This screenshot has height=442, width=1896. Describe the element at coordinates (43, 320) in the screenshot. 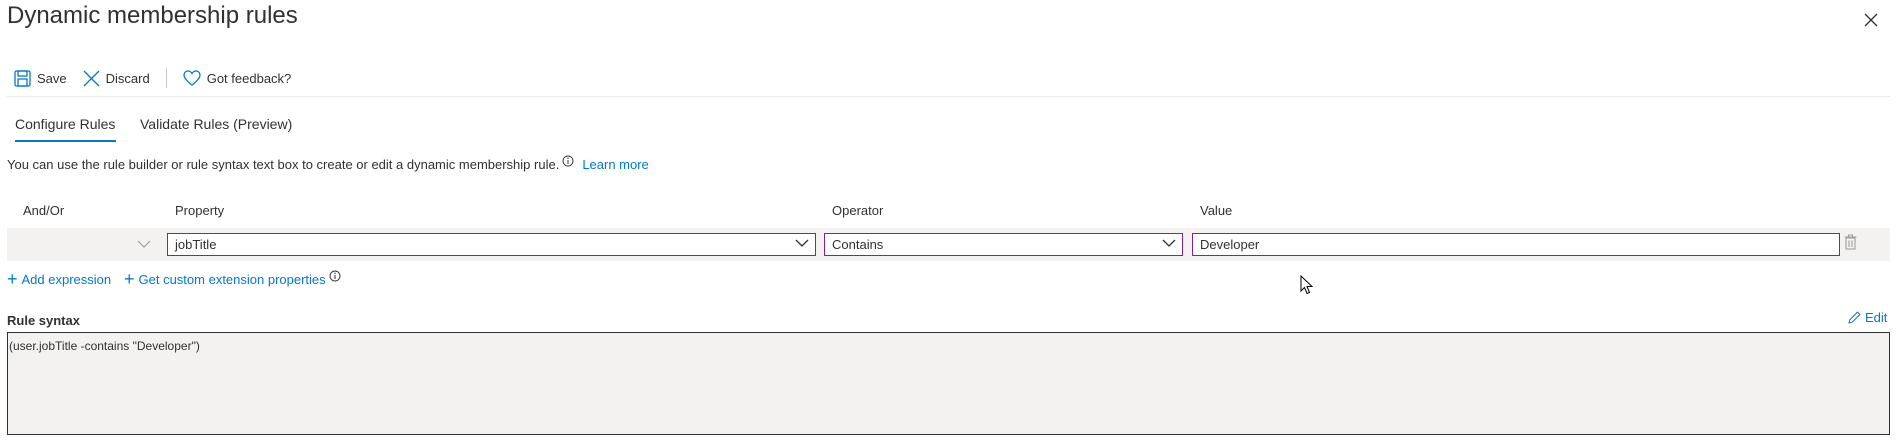

I see `rule-syntax-label: Rule syntax` at that location.